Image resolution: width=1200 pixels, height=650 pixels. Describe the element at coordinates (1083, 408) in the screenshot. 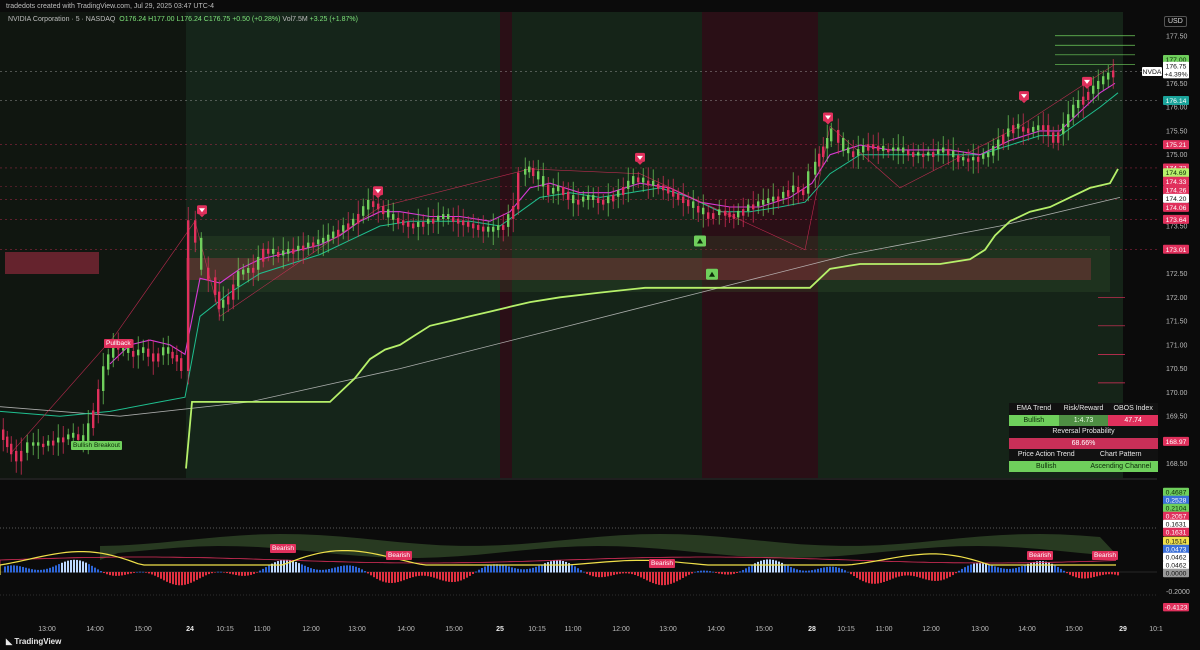

I see `risk-reward-header: Risk/Reward` at that location.